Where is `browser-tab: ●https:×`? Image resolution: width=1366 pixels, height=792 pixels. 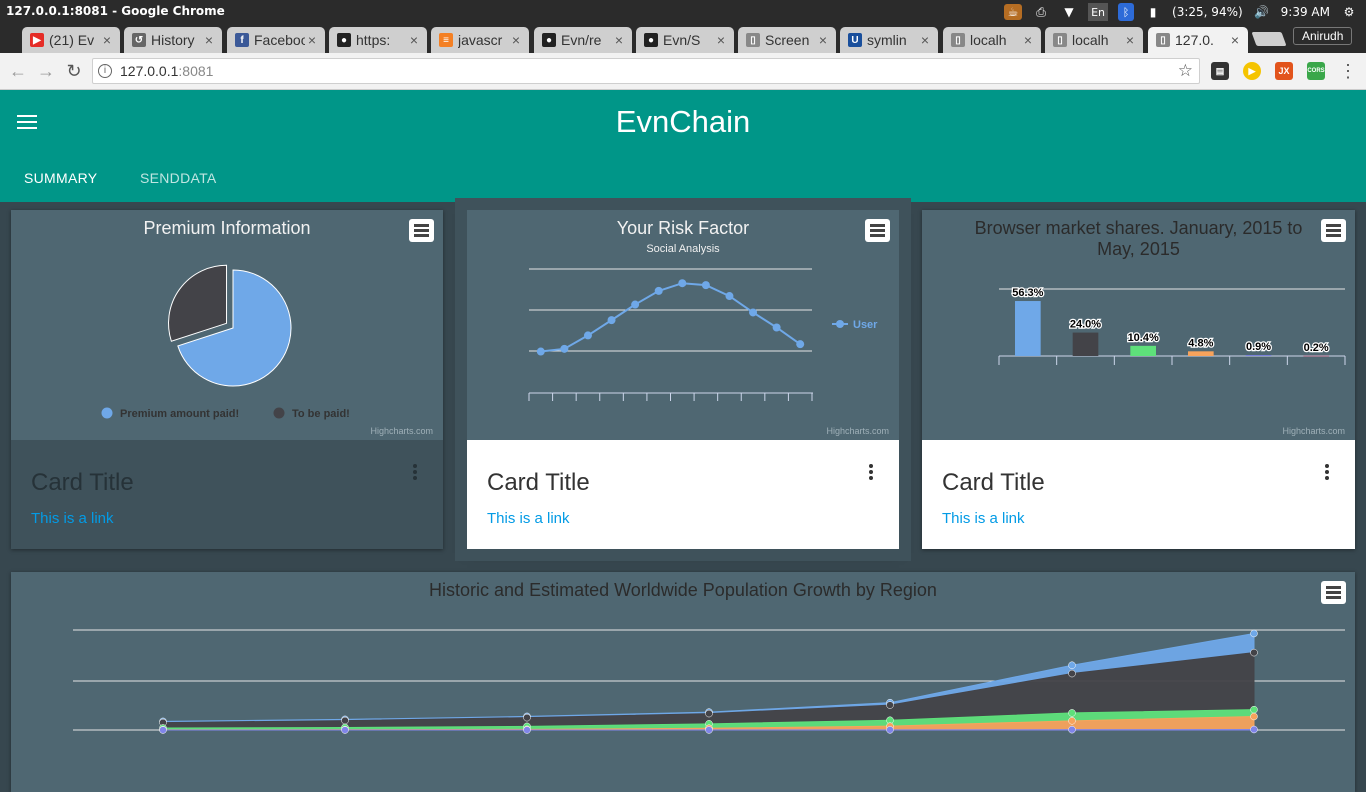 browser-tab: ●https:× is located at coordinates (378, 40).